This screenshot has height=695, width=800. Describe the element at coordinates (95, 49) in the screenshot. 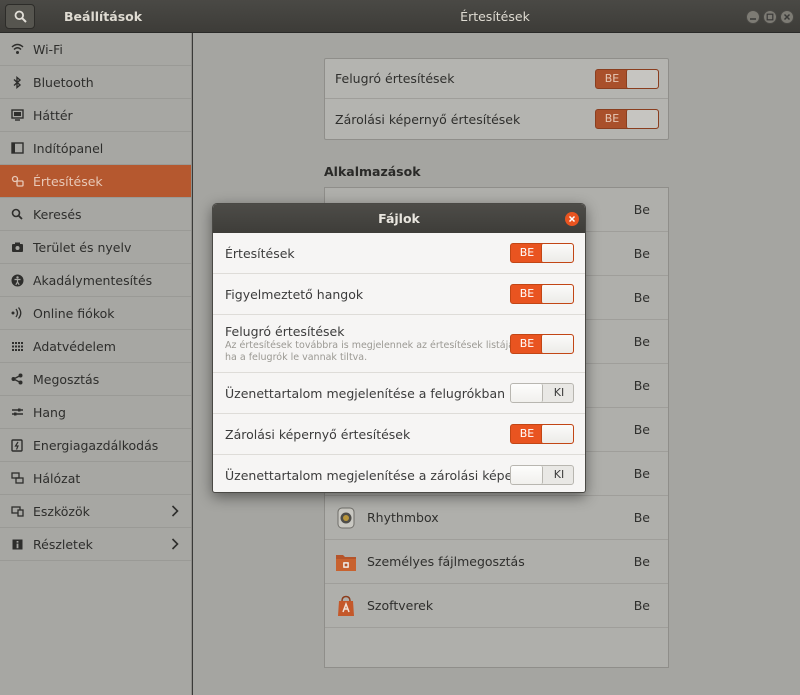

I see `sidebar-item-wifi: Wi-Fi` at that location.